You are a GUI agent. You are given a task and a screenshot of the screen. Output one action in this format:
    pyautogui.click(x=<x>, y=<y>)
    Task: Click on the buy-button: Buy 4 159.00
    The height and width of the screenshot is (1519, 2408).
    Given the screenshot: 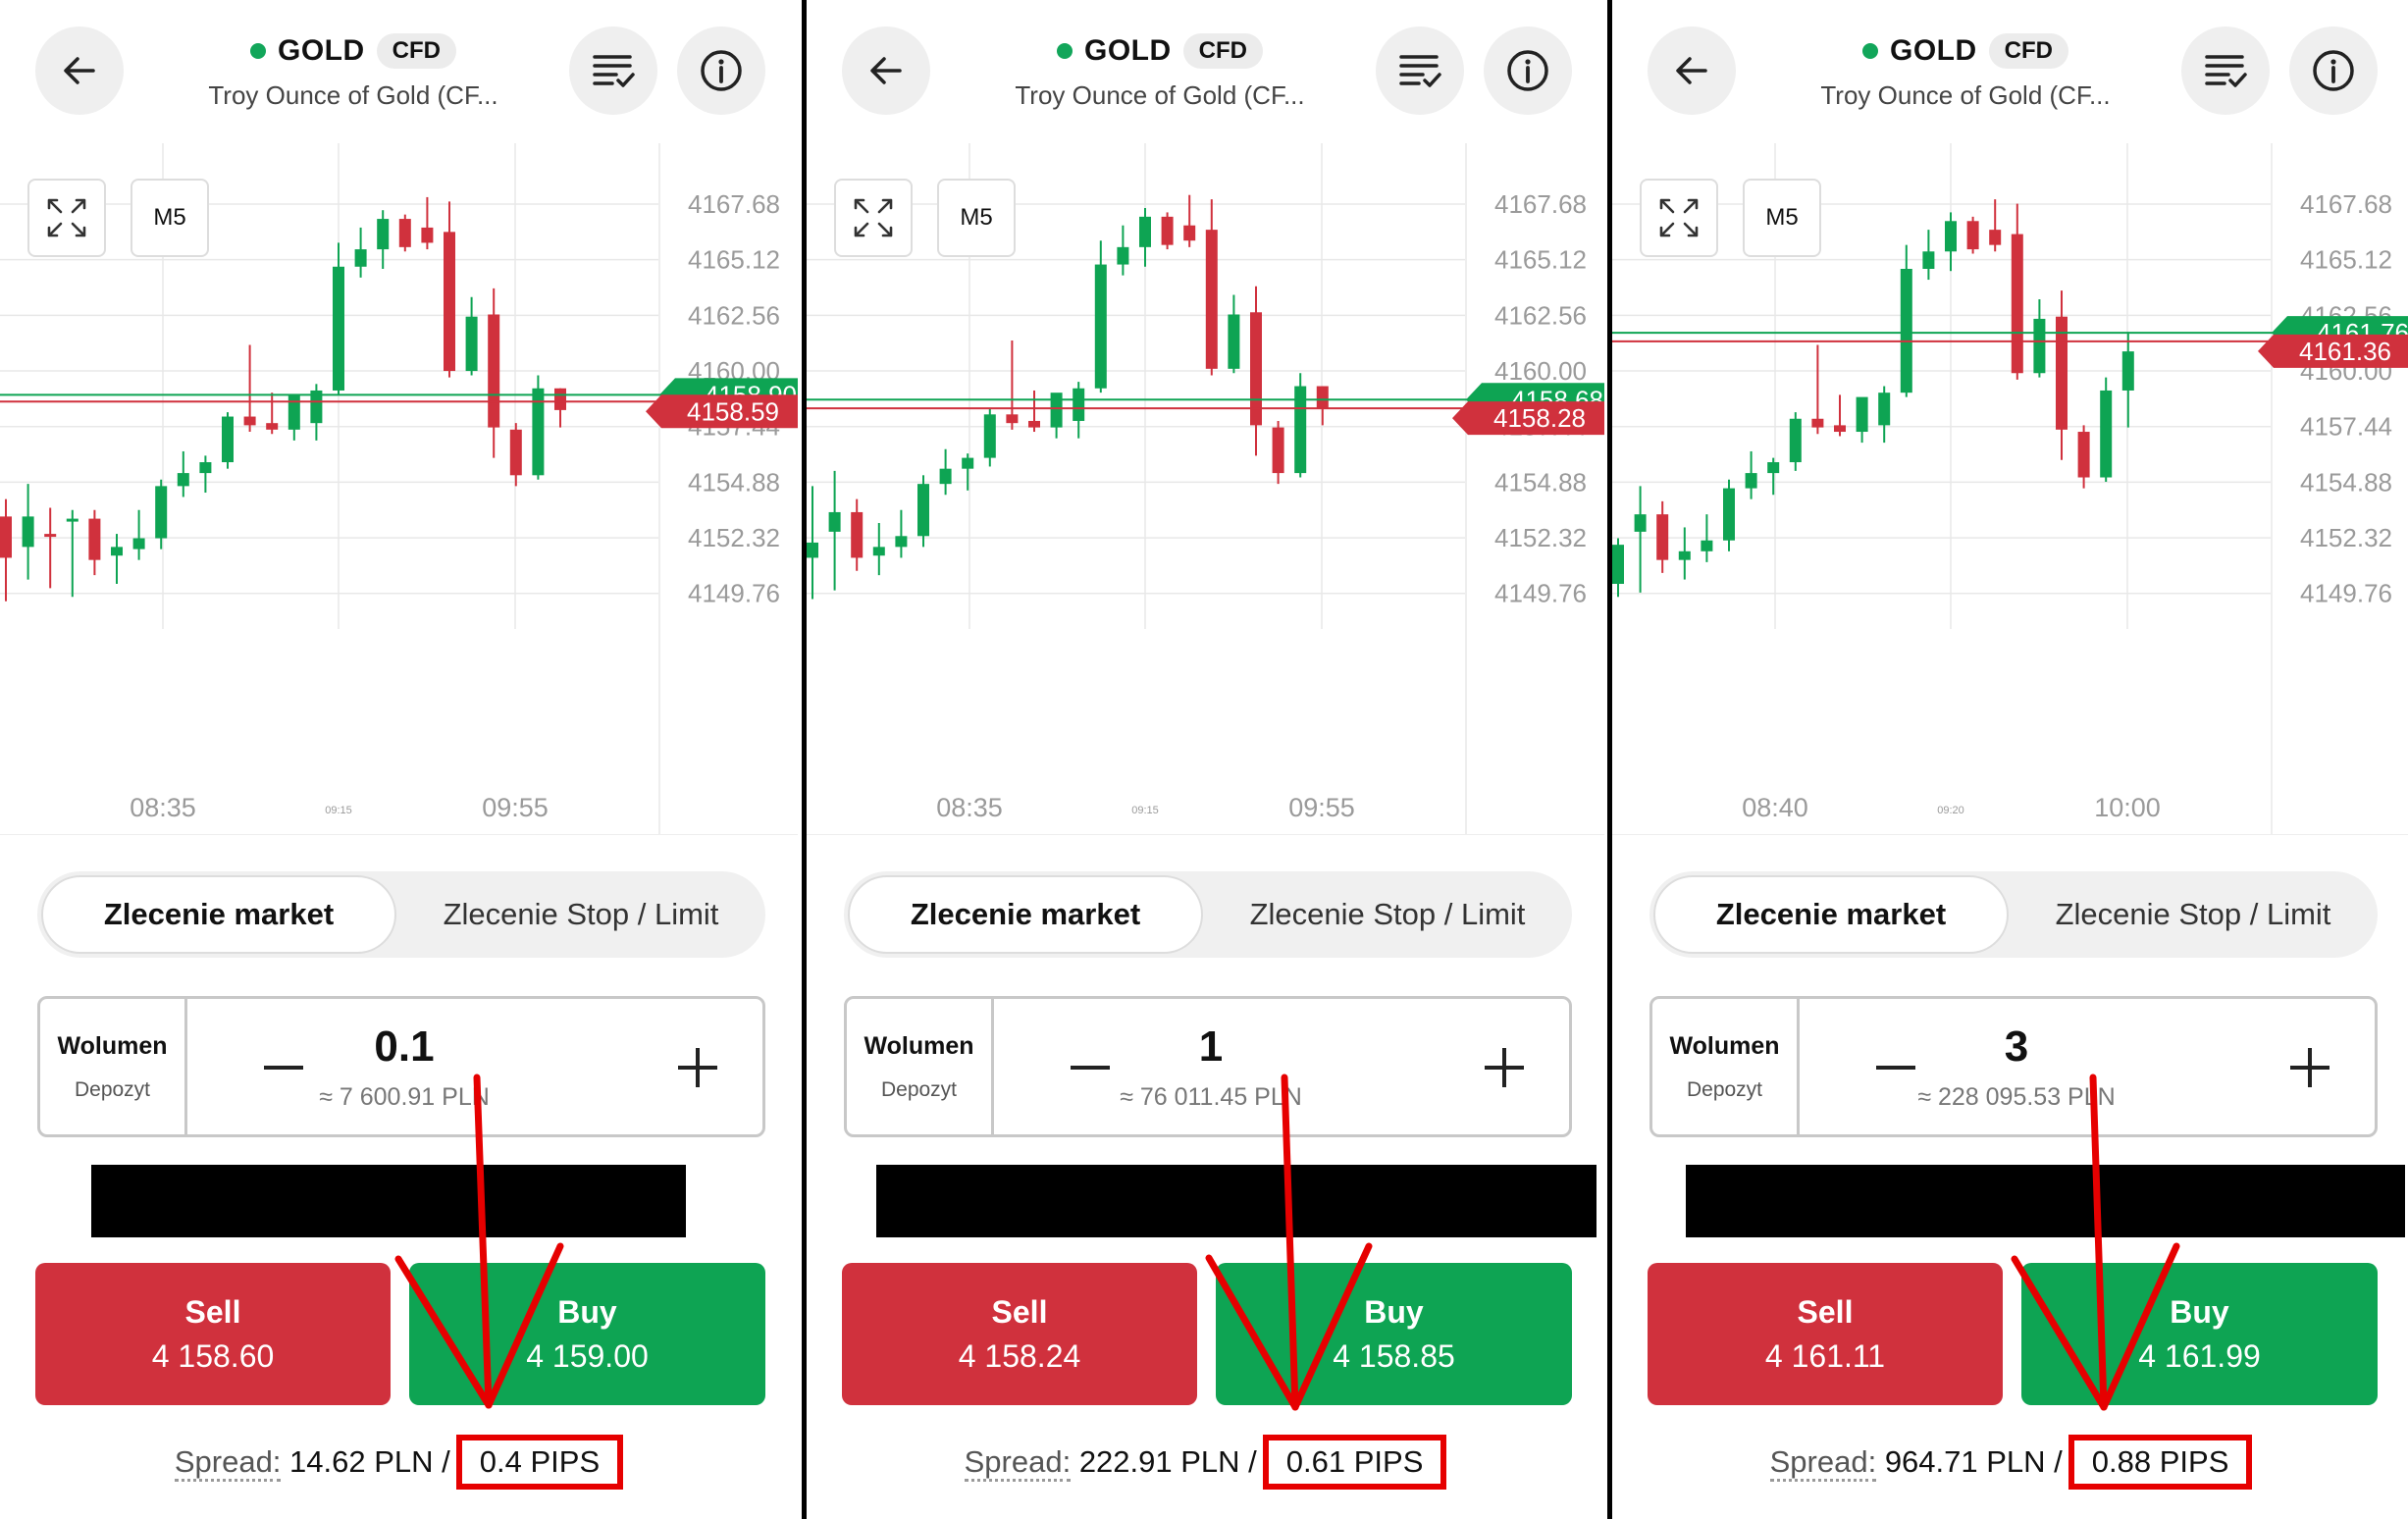 What is the action you would take?
    pyautogui.click(x=587, y=1334)
    